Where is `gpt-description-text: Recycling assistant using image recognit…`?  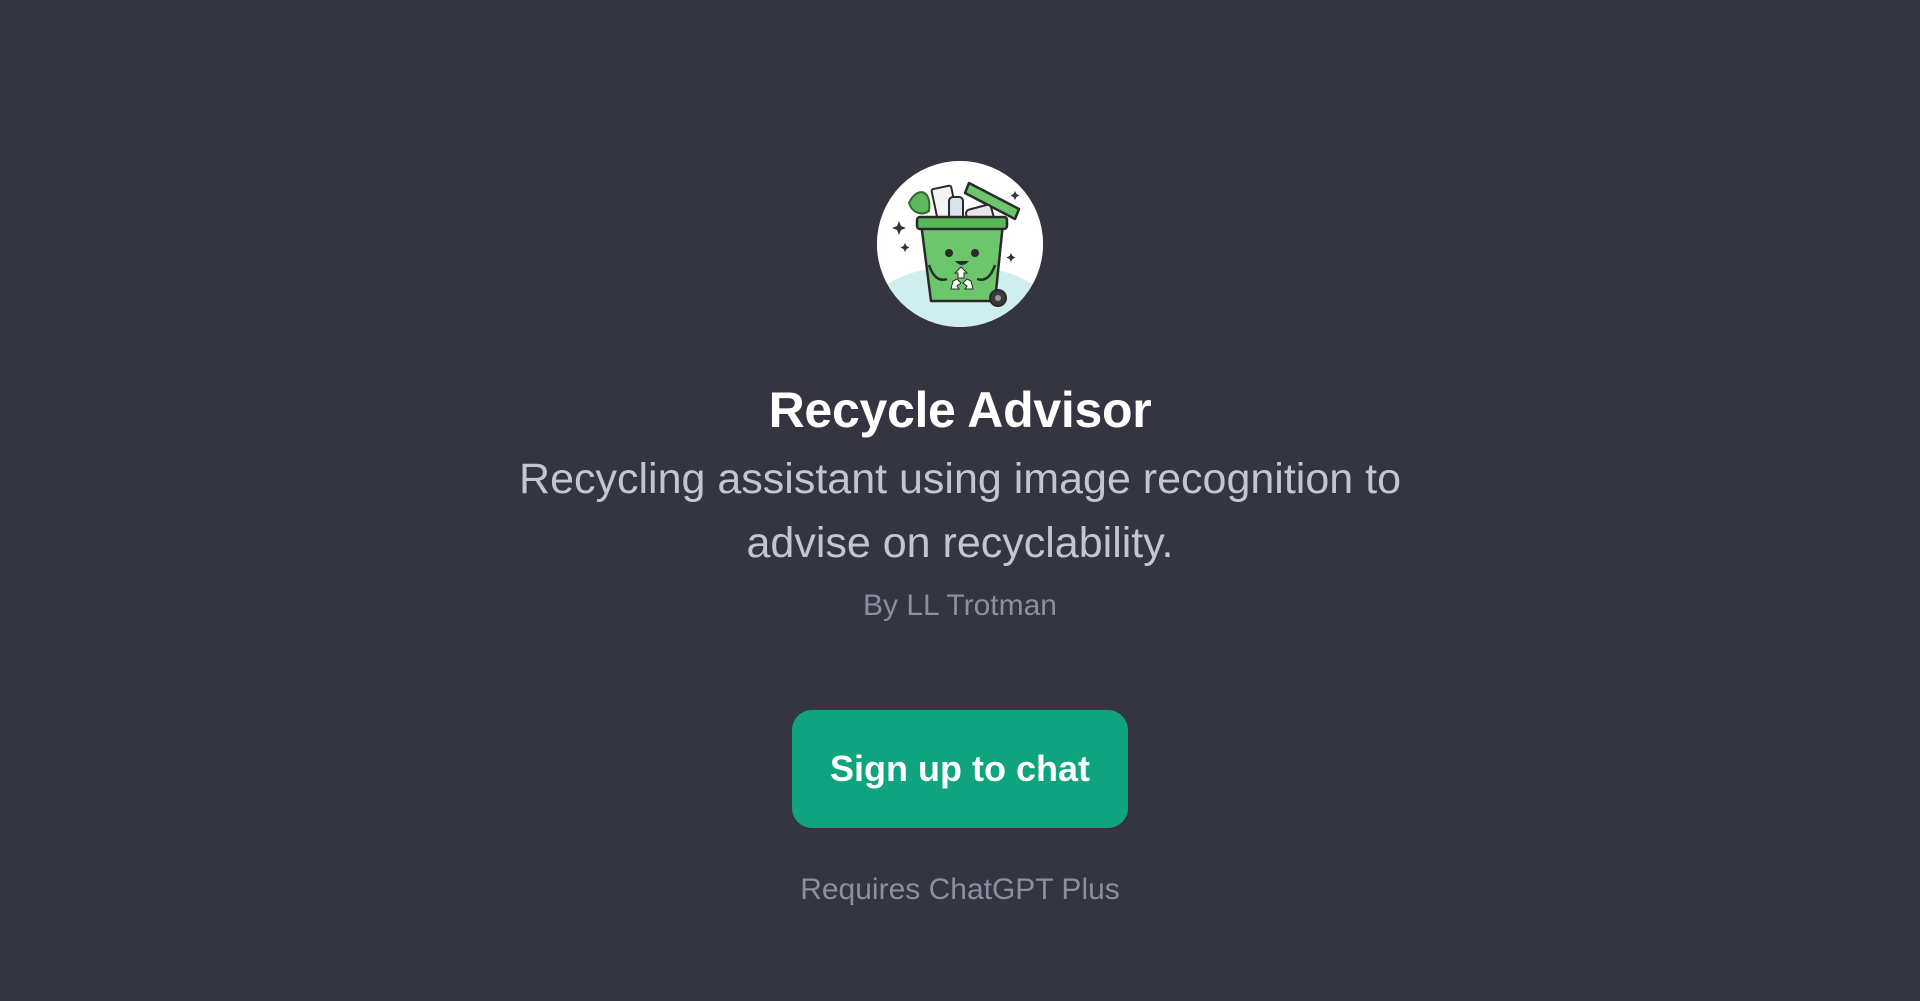
gpt-description-text: Recycling assistant using image recognit… is located at coordinates (960, 511).